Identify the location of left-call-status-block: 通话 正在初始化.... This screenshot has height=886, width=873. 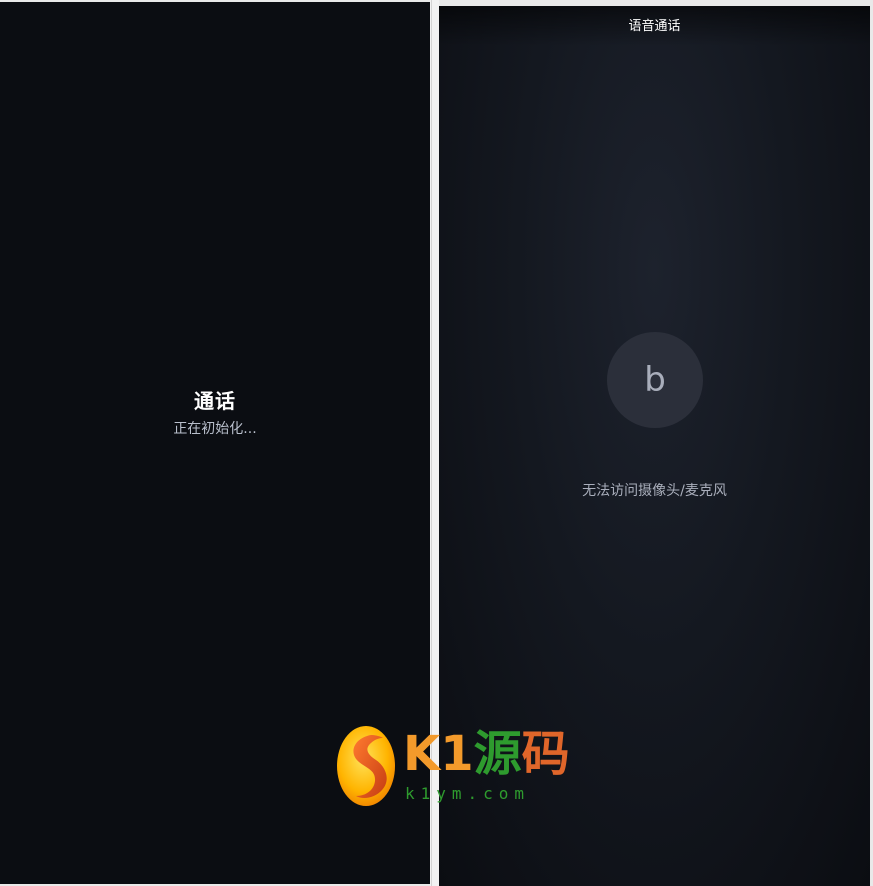
(215, 413).